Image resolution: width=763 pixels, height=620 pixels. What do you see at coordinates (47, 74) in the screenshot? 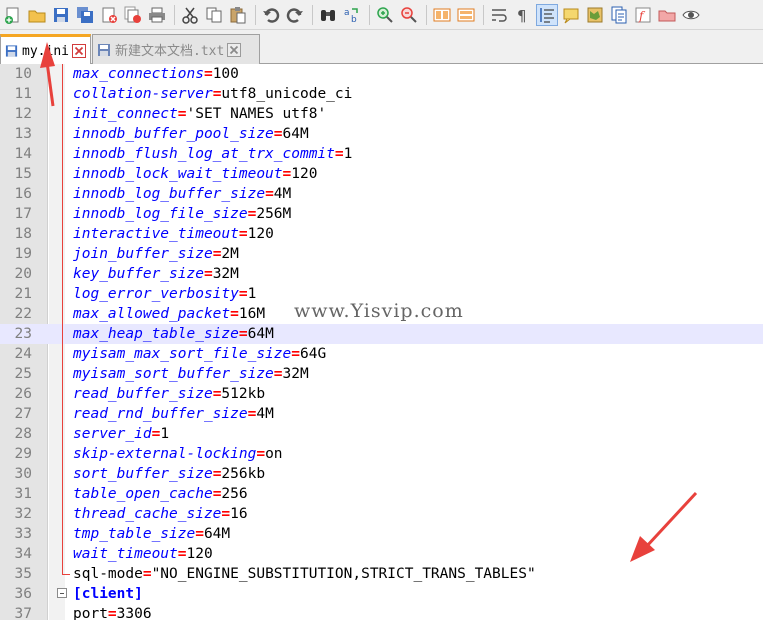
I see `annotation-arrow-up` at bounding box center [47, 74].